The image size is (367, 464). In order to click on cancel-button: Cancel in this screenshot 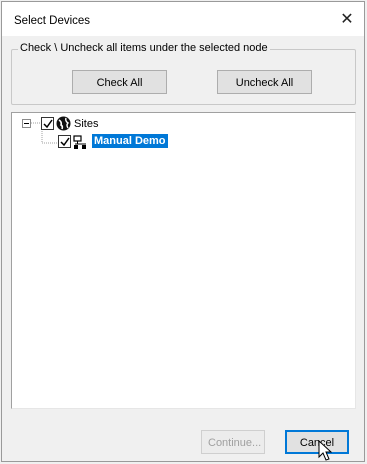, I will do `click(317, 442)`.